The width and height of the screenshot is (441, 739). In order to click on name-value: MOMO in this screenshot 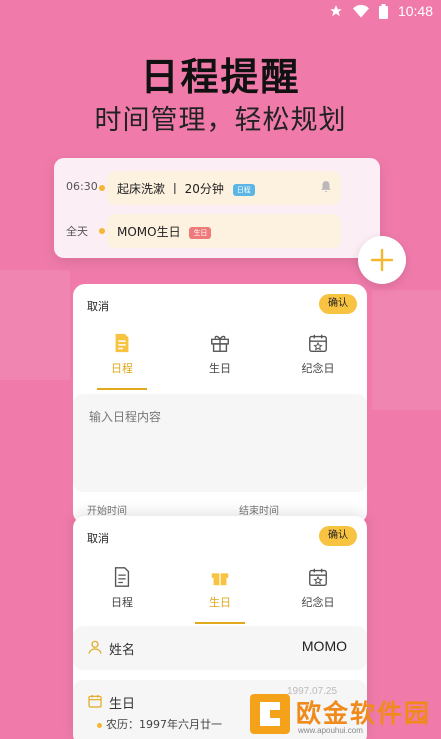, I will do `click(324, 646)`.